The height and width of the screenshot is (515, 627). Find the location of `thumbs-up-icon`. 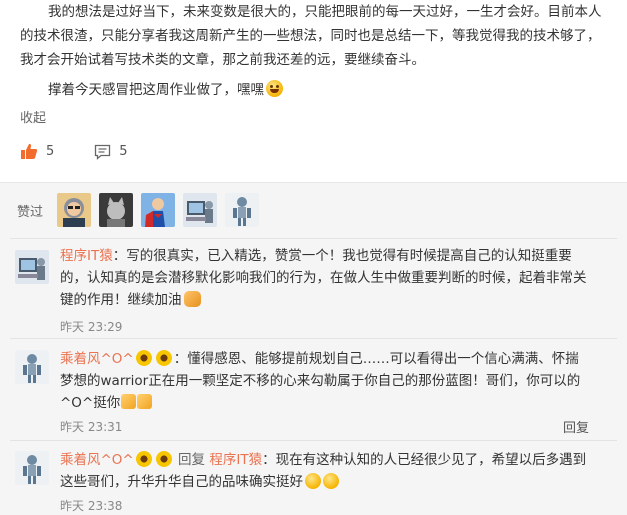

thumbs-up-icon is located at coordinates (29, 151).